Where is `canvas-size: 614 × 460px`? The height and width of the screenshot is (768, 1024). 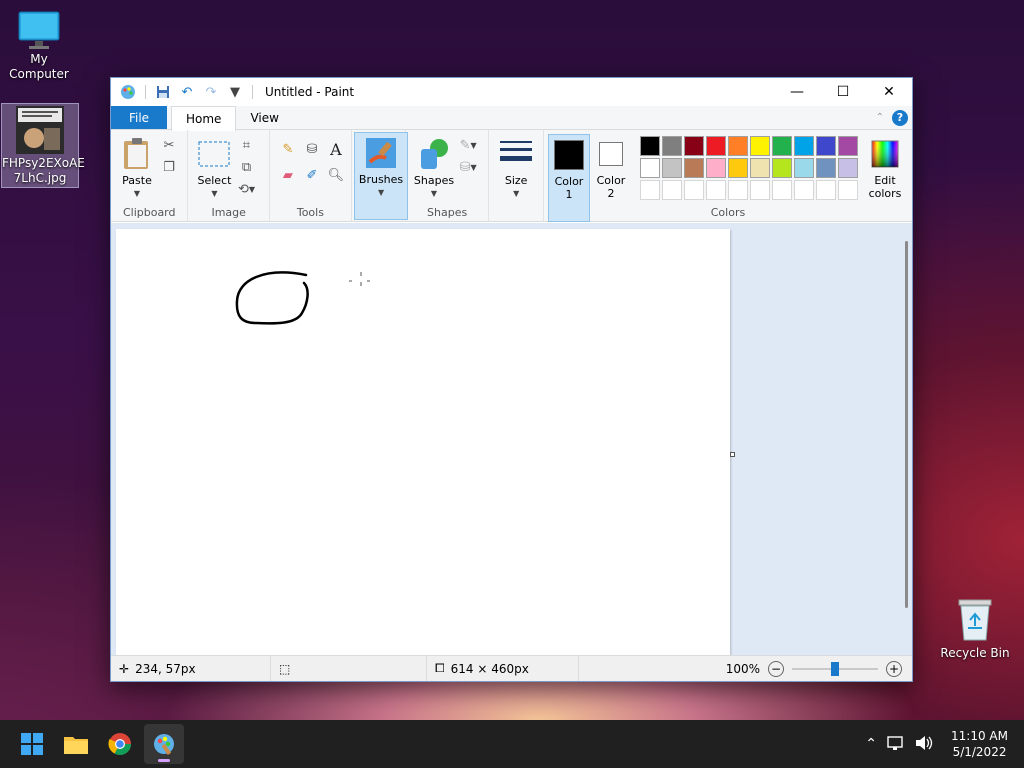
canvas-size: 614 × 460px is located at coordinates (489, 668).